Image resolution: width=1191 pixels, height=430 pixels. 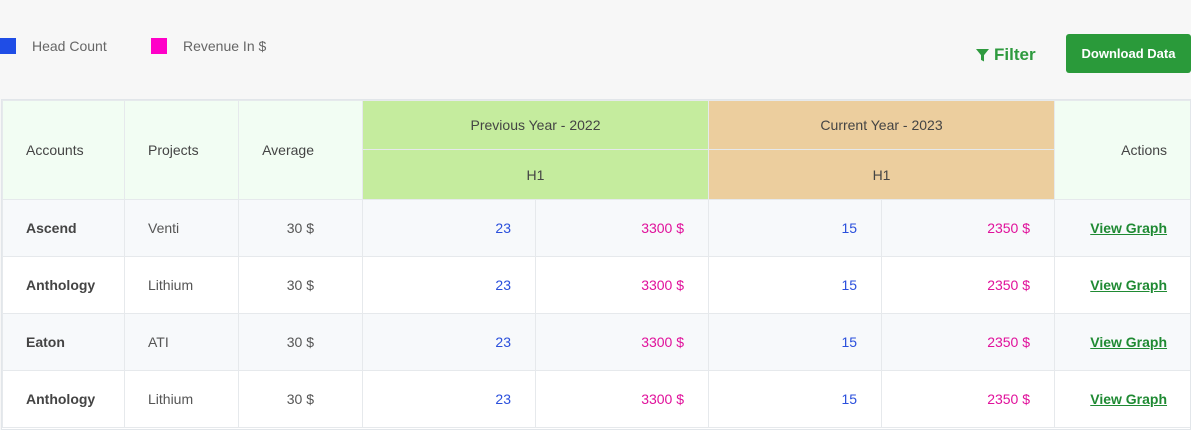 What do you see at coordinates (159, 46) in the screenshot?
I see `revenue-swatch` at bounding box center [159, 46].